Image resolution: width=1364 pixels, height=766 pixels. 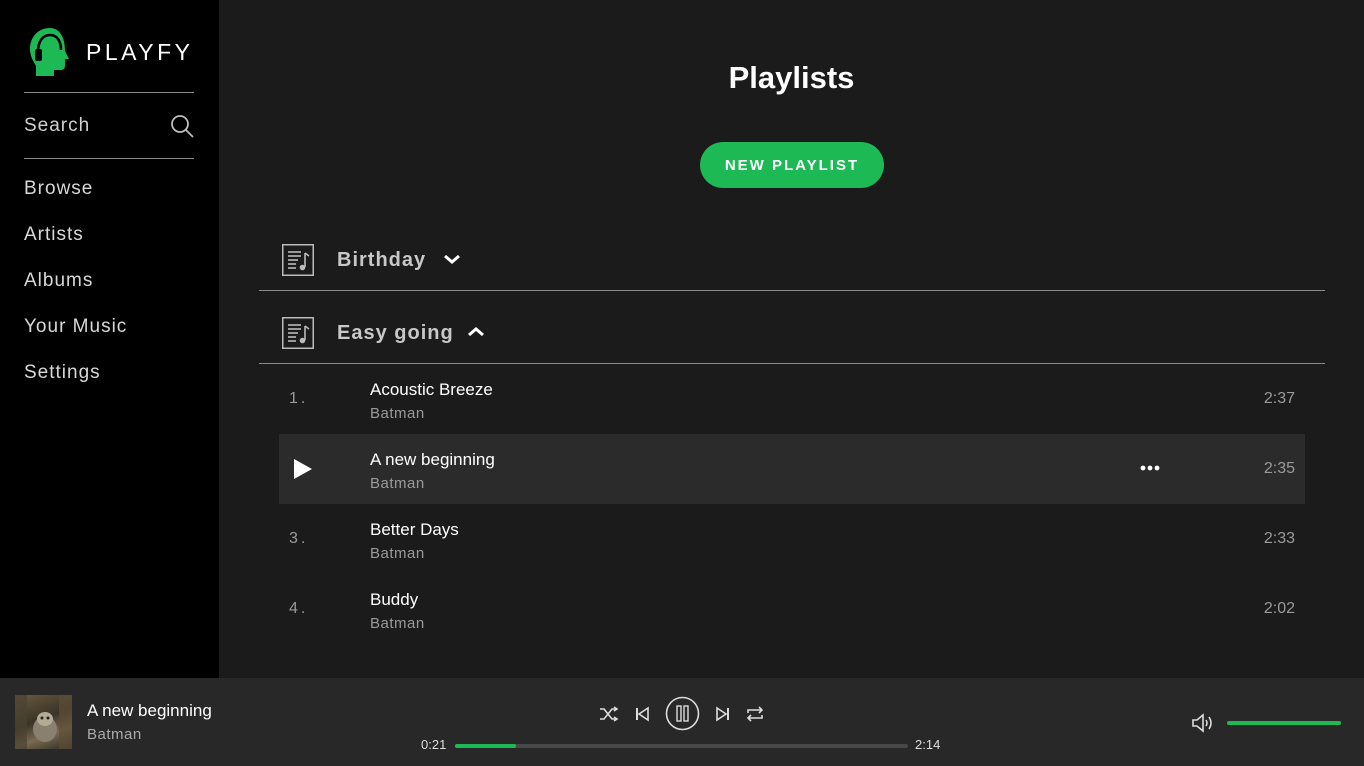 I want to click on nav-item-albums: Albums, so click(x=75, y=293).